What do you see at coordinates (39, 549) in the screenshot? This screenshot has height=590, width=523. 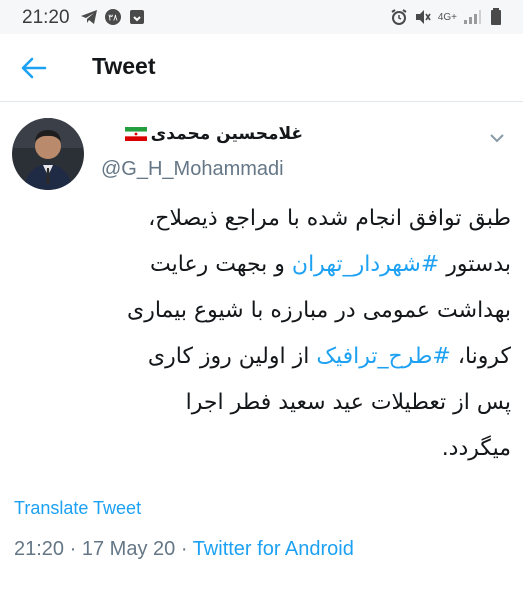 I see `tweet-time: 21:20` at bounding box center [39, 549].